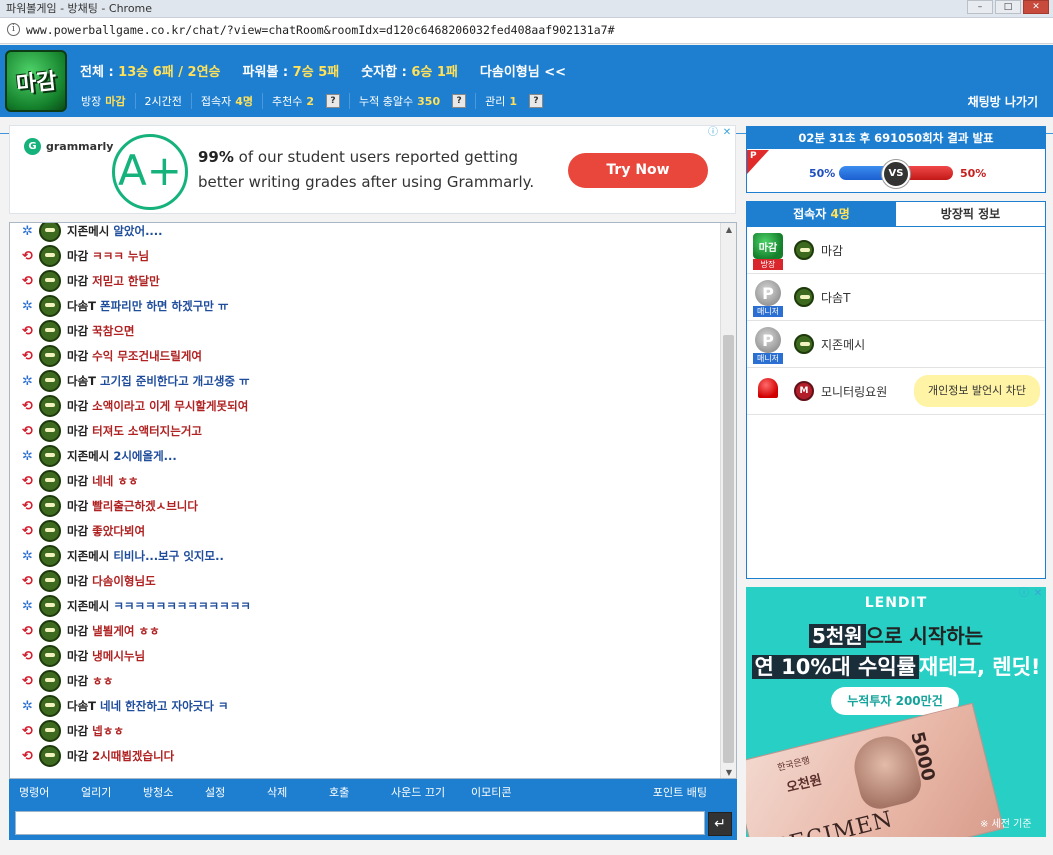 The width and height of the screenshot is (1053, 855). What do you see at coordinates (896, 344) in the screenshot?
I see `user-row: P 매니저 지존메시` at bounding box center [896, 344].